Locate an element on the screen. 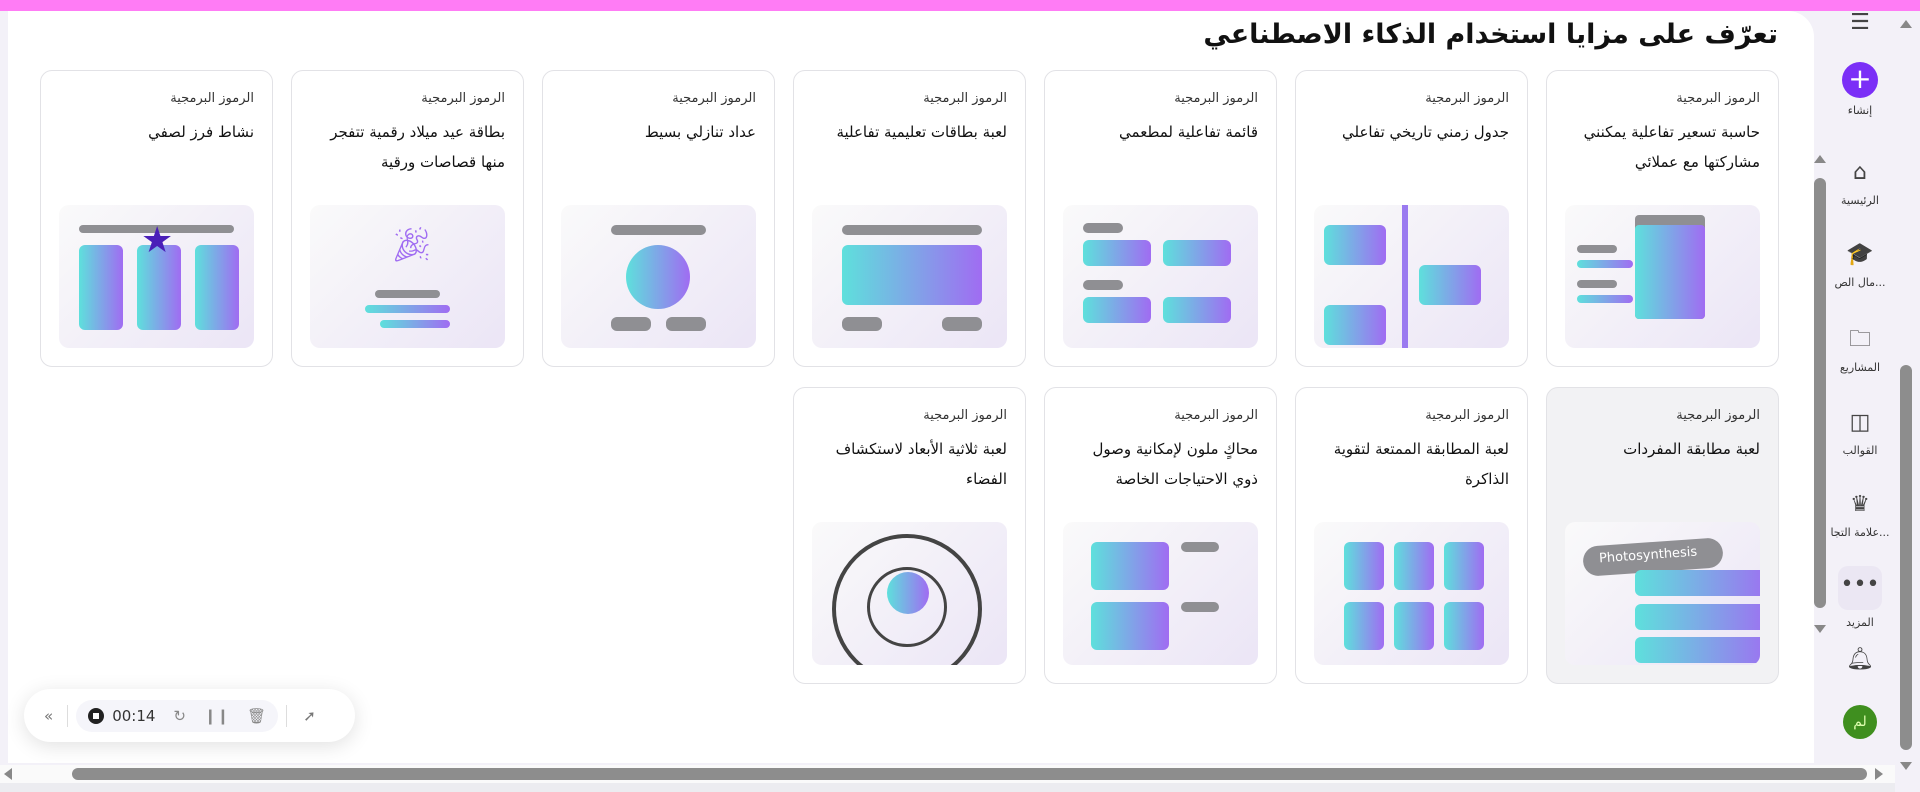 The image size is (1920, 792). scroll-down-icon is located at coordinates (1906, 766).